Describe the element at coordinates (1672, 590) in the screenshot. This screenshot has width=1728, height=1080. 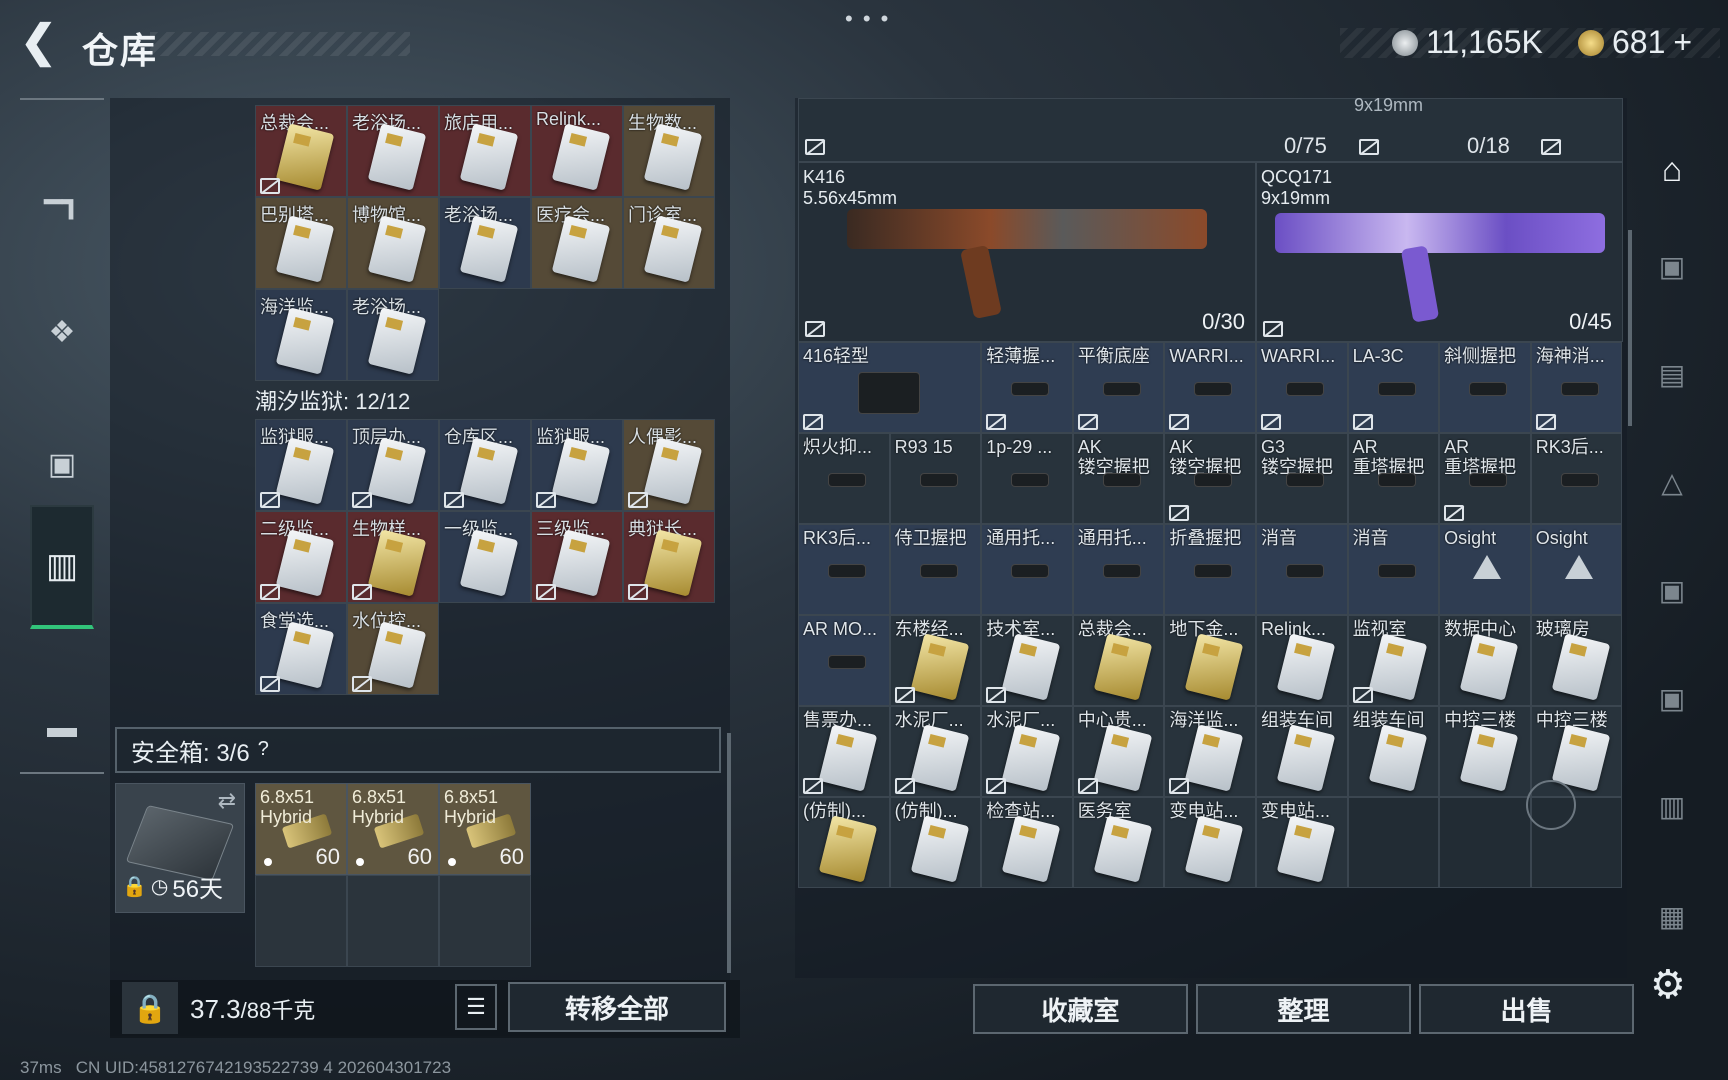
I see `tier-iv-icon: ▣` at that location.